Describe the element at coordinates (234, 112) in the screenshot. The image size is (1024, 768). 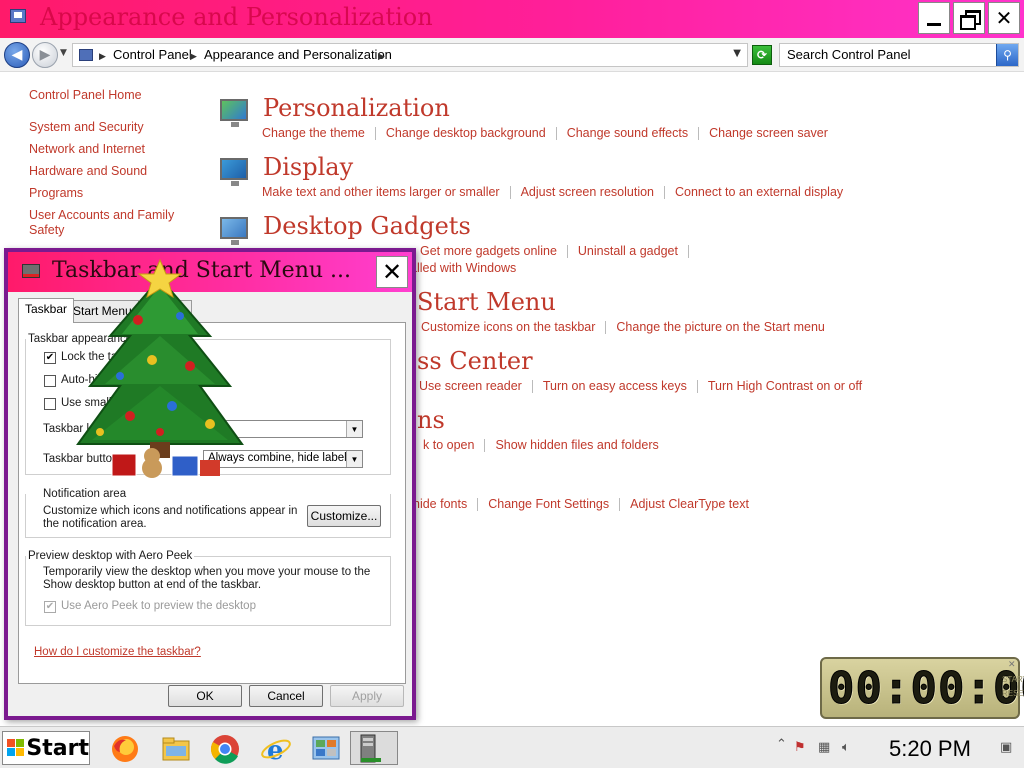
I see `personalization-icon` at that location.